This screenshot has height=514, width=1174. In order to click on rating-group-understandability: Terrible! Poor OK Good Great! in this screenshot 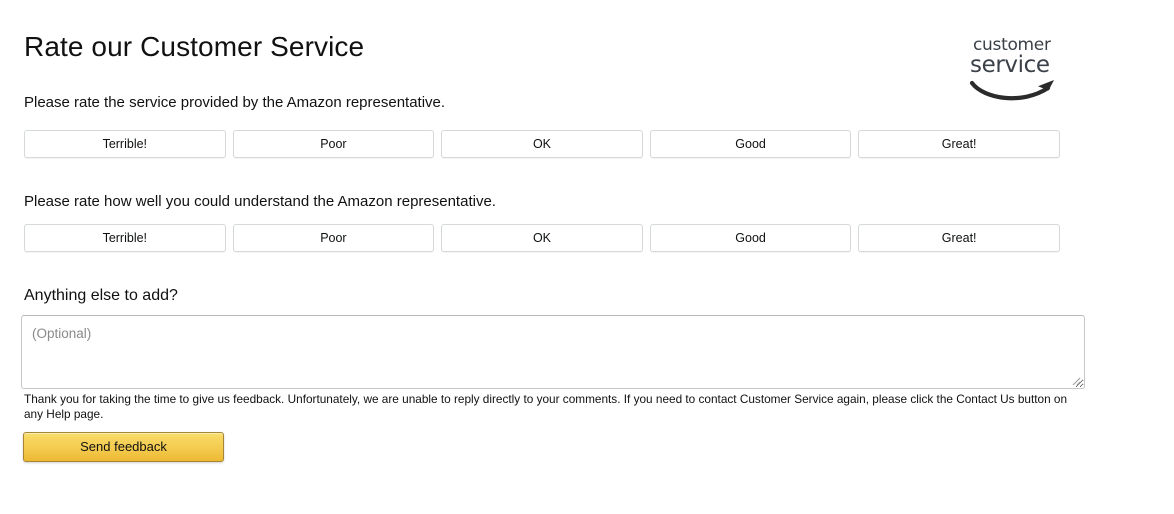, I will do `click(542, 238)`.